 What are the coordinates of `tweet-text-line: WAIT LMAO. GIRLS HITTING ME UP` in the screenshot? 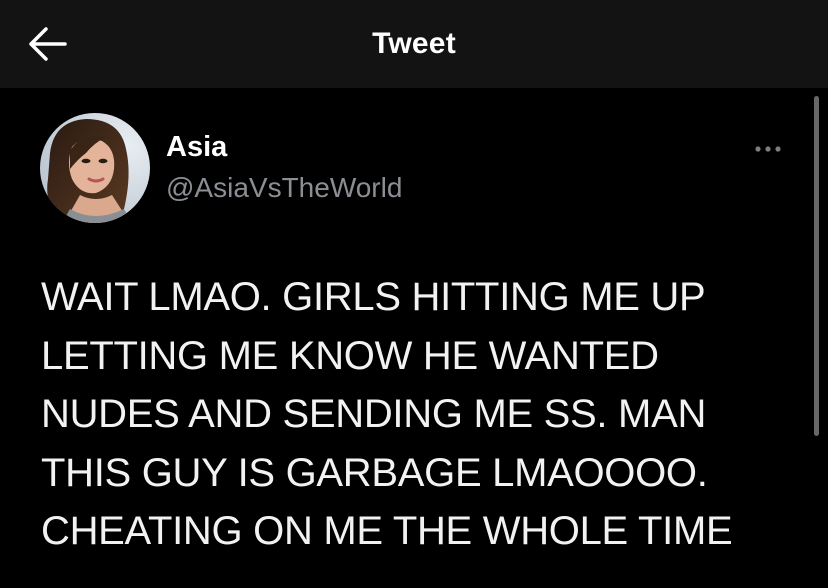 It's located at (373, 297).